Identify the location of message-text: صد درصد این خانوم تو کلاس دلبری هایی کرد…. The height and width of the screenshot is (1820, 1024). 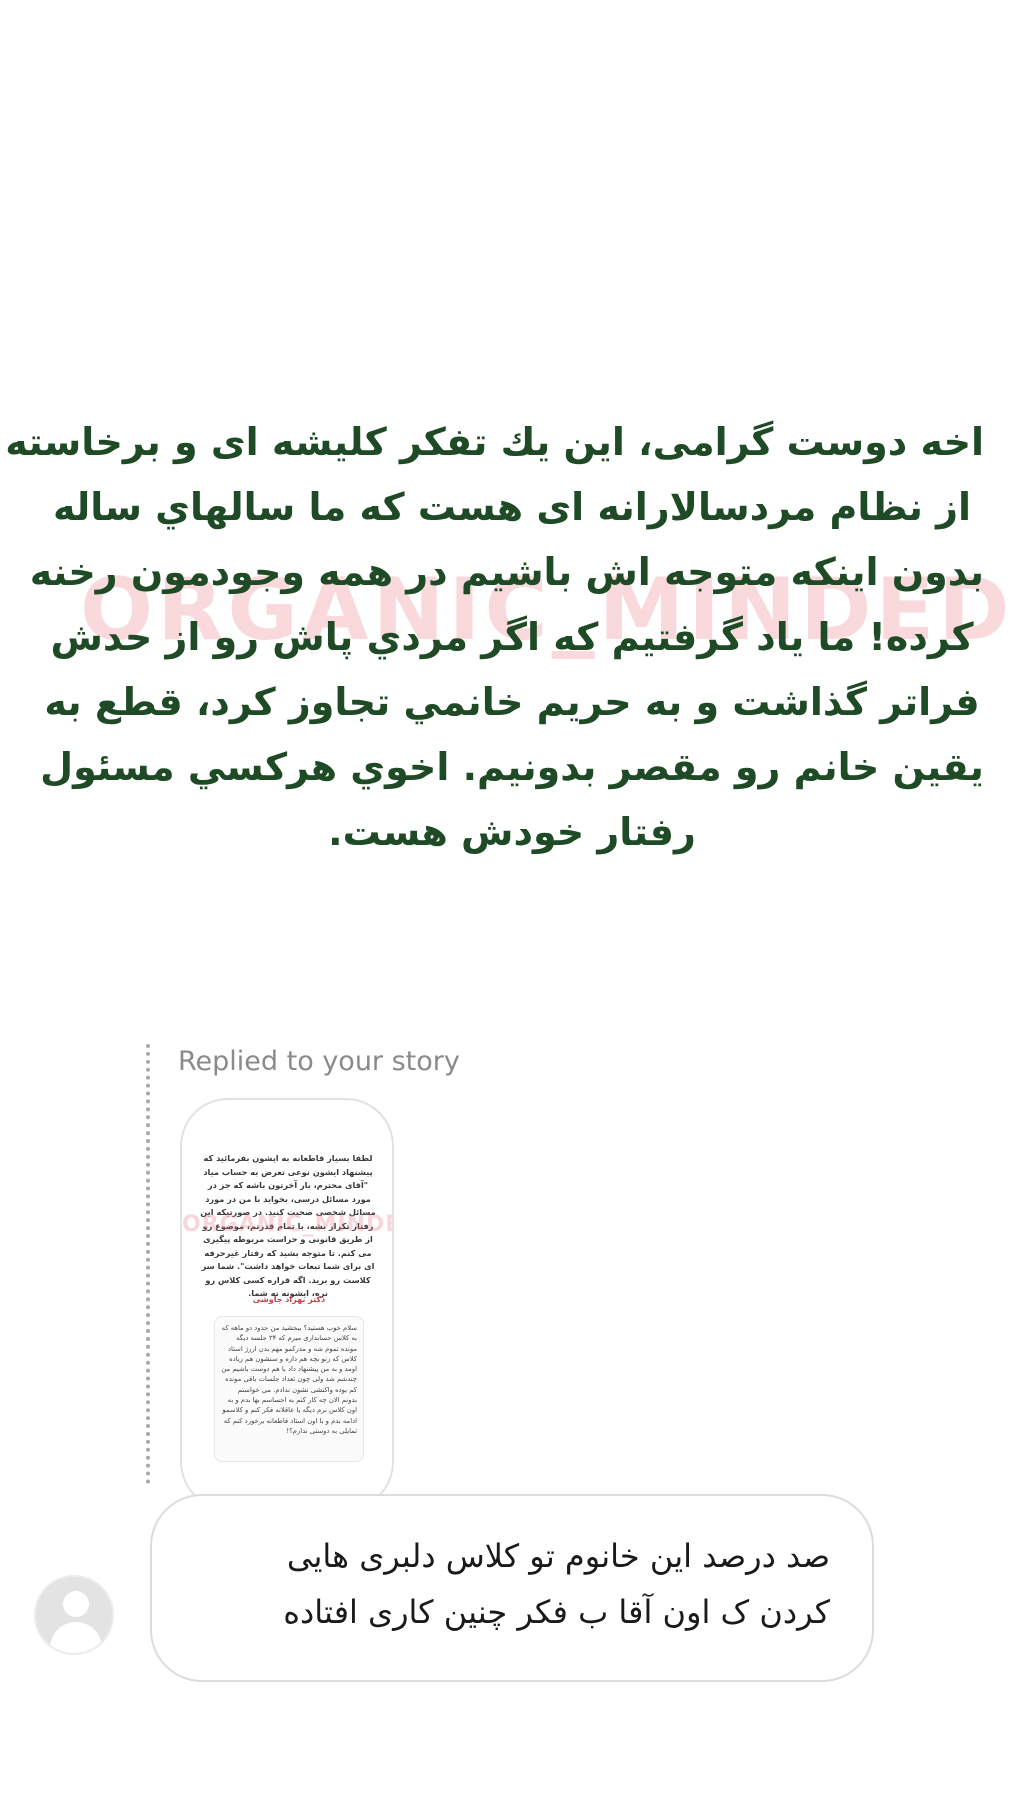
(510, 1584).